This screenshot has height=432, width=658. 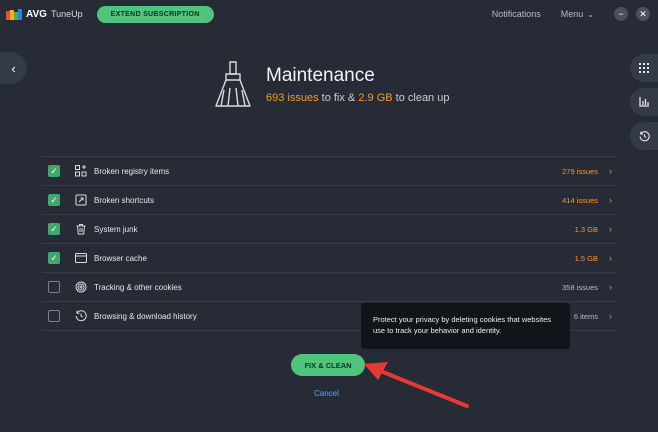 I want to click on menu-dropdown: Menu ⌄, so click(x=577, y=14).